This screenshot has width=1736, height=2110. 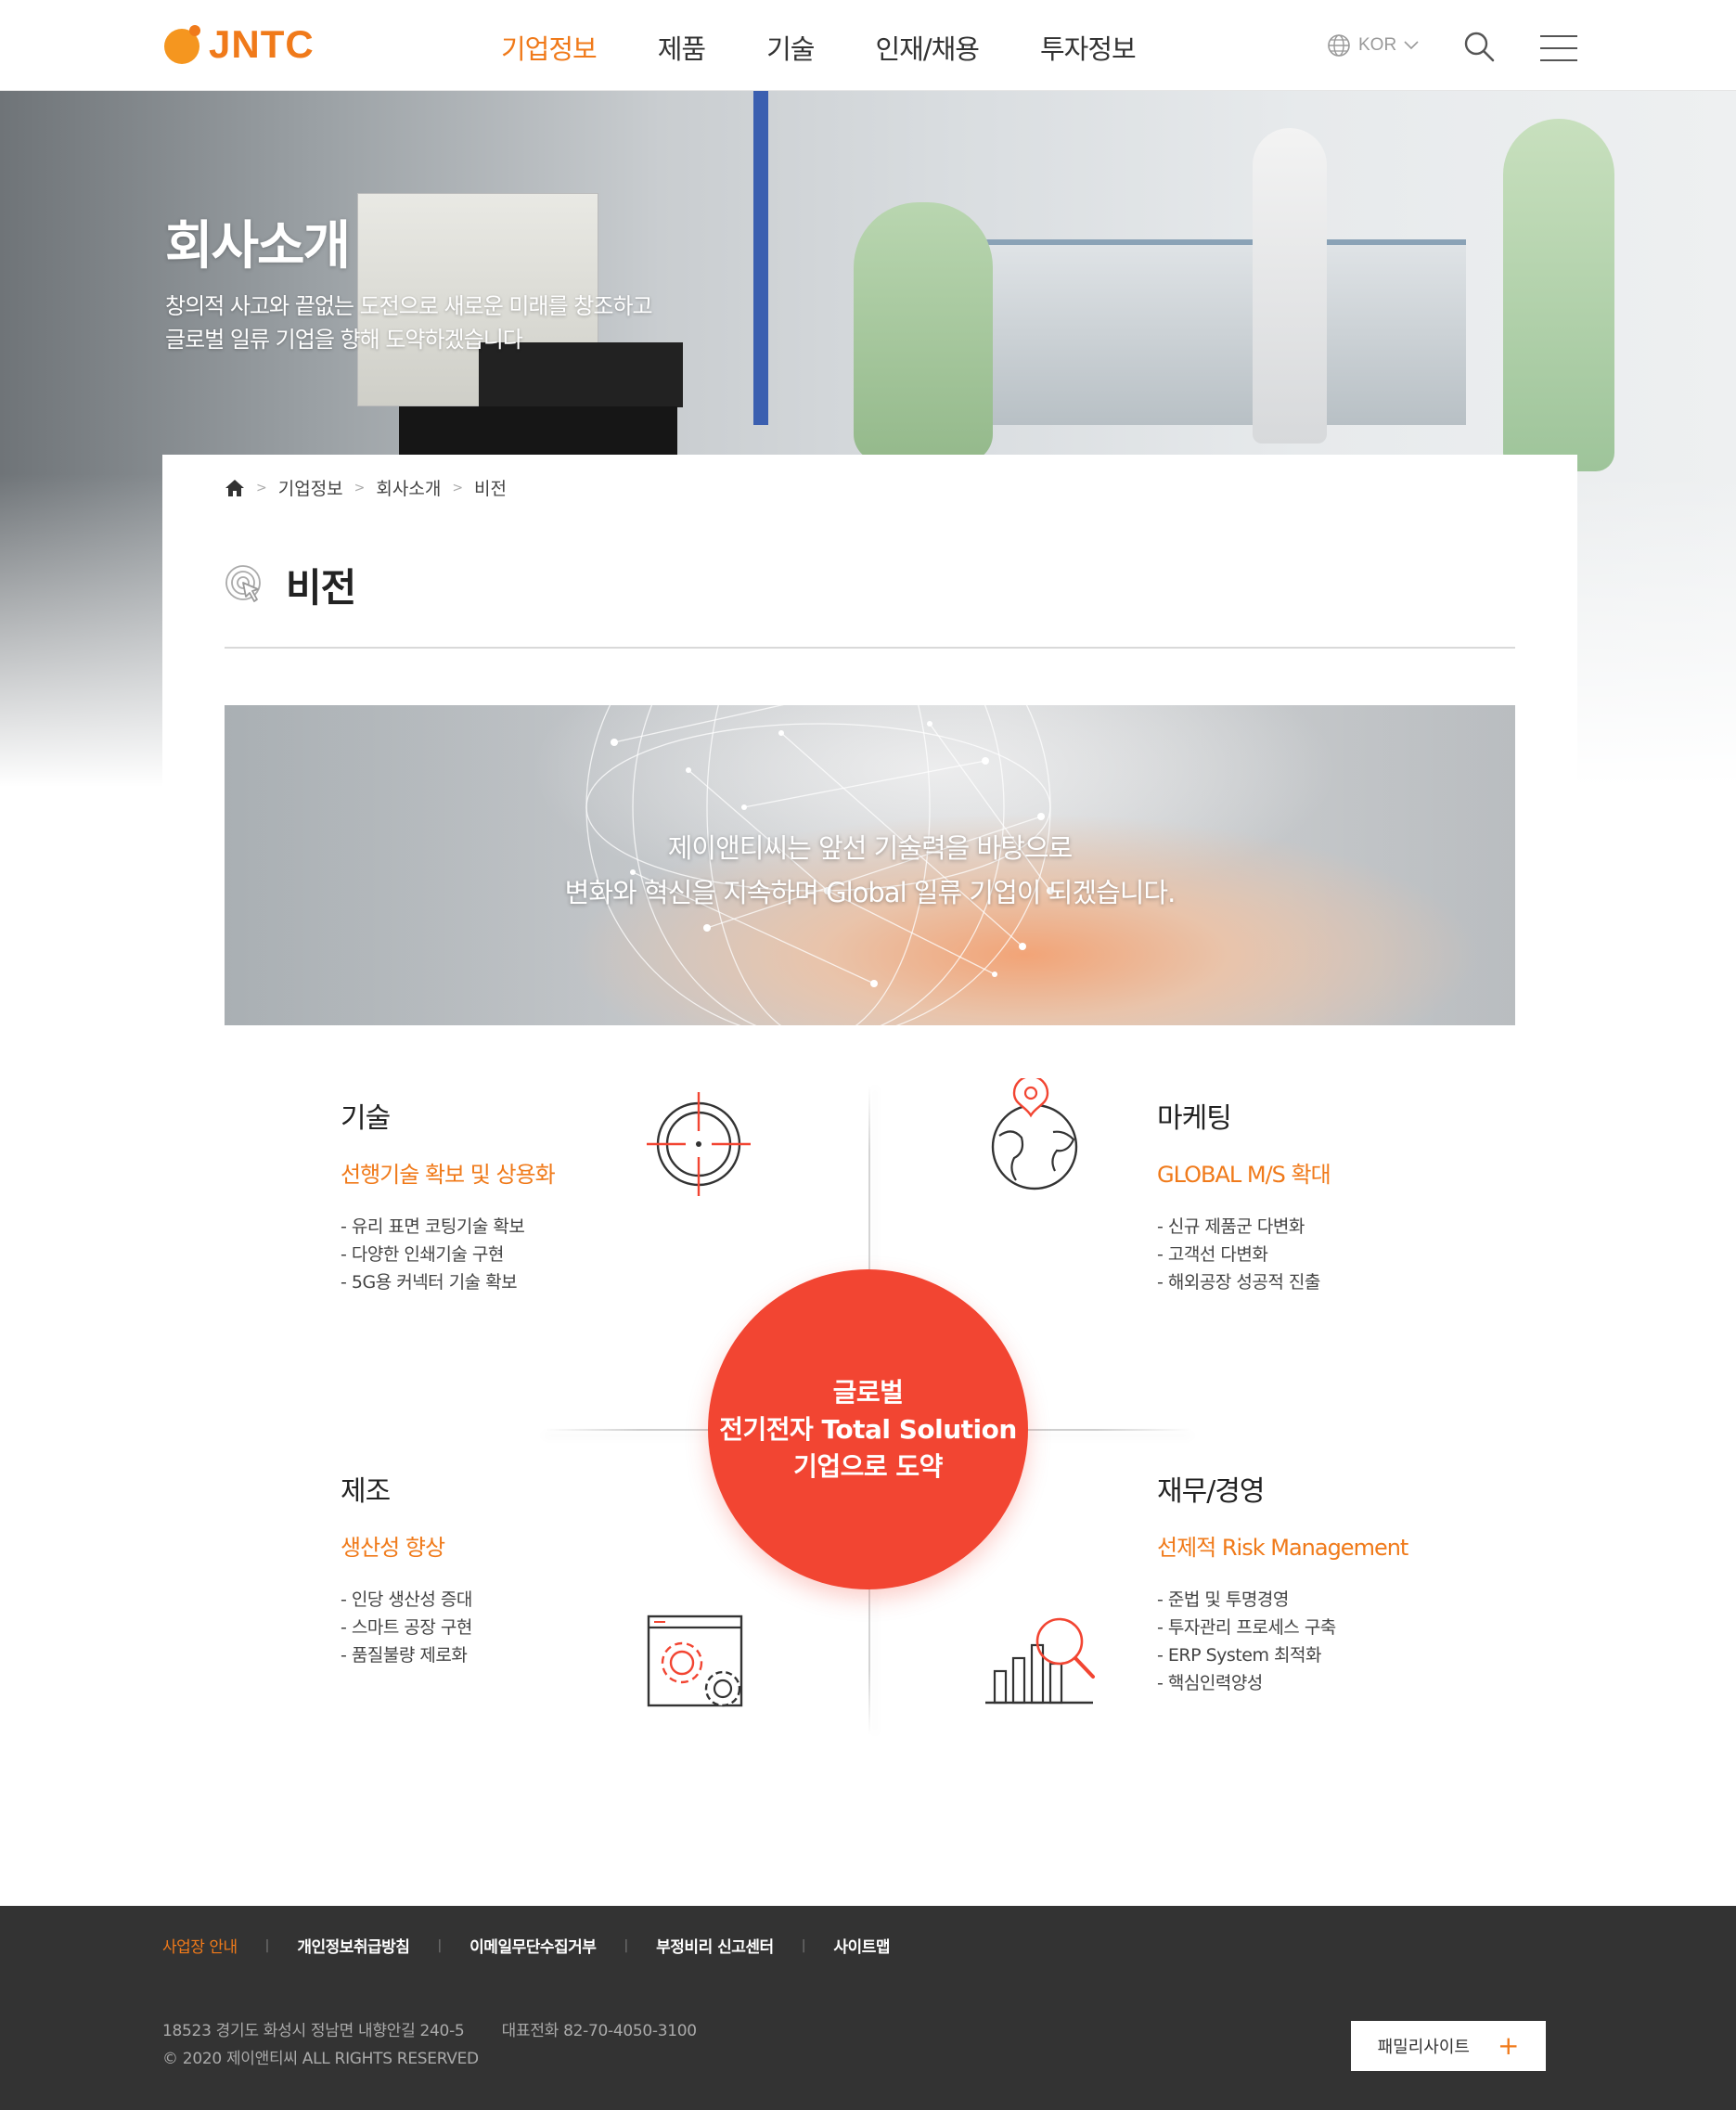 I want to click on quadrant-subtitle: 생산성 향상, so click(x=393, y=1548).